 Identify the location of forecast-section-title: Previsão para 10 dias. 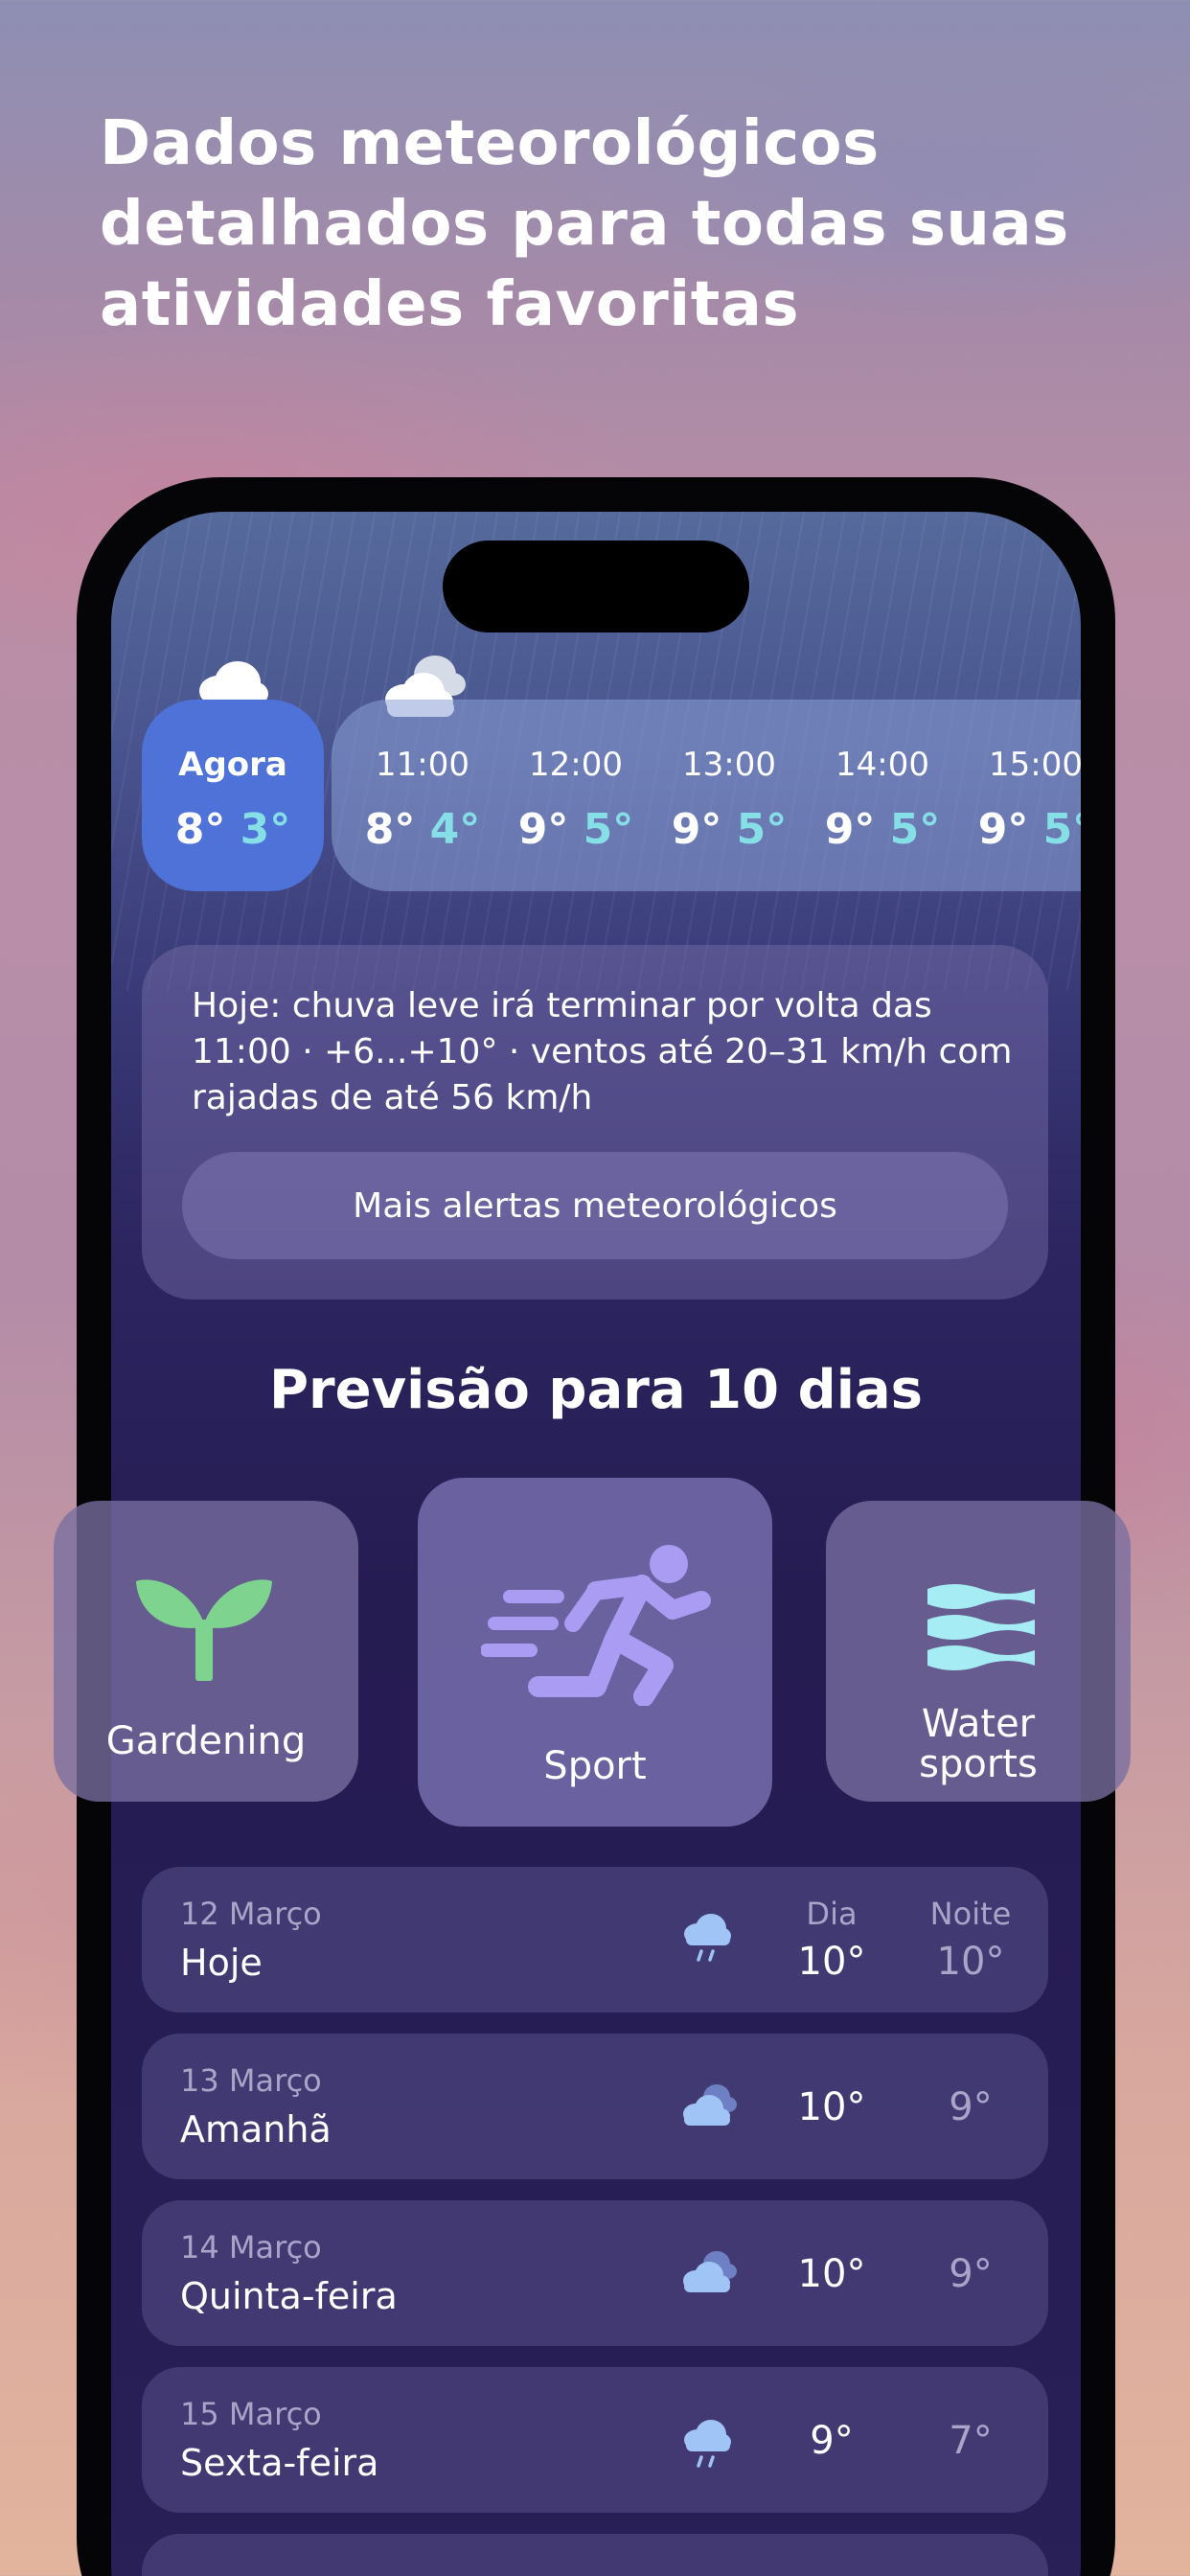
(596, 1390).